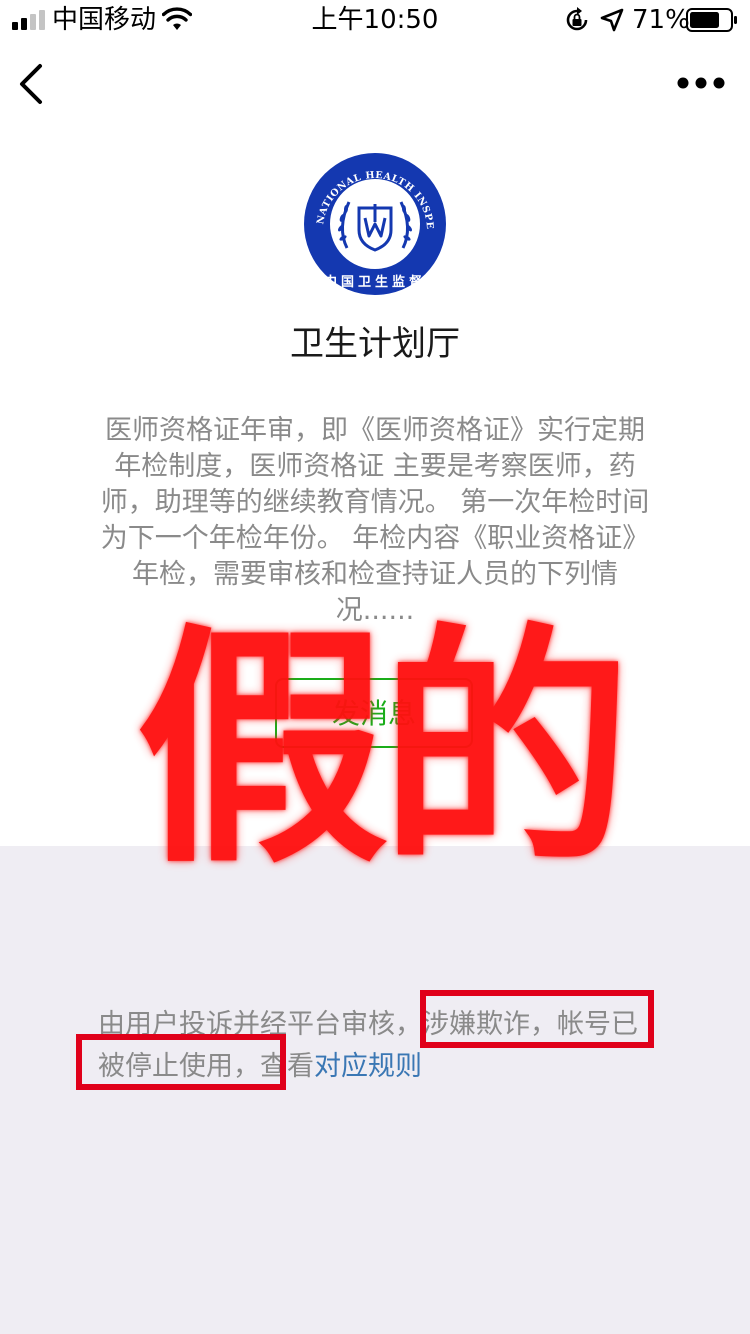 This screenshot has width=750, height=1334. What do you see at coordinates (375, 20) in the screenshot?
I see `status-bar: 中国移动 上午10:50 71%` at bounding box center [375, 20].